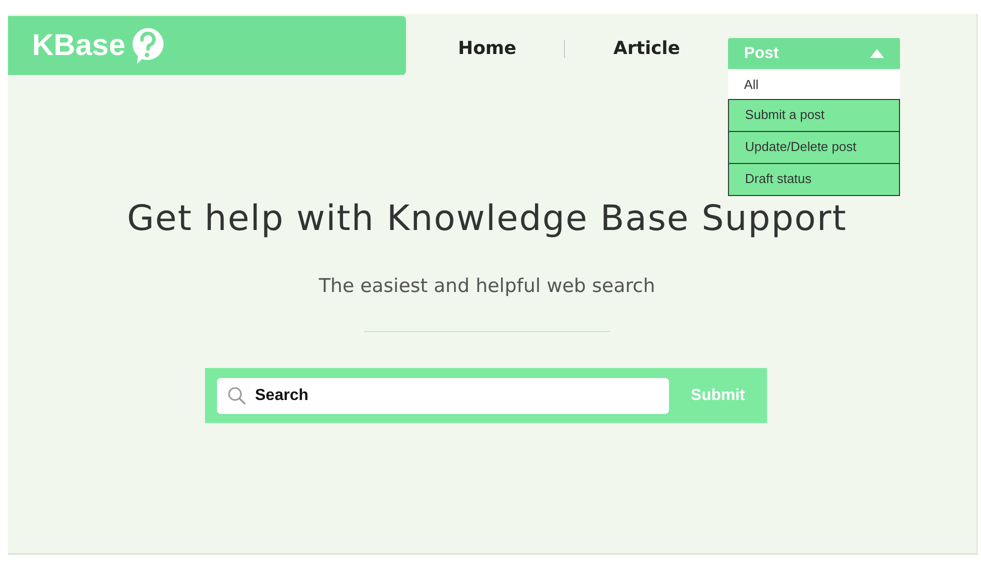 This screenshot has width=981, height=565. Describe the element at coordinates (646, 48) in the screenshot. I see `nav-link: Article` at that location.